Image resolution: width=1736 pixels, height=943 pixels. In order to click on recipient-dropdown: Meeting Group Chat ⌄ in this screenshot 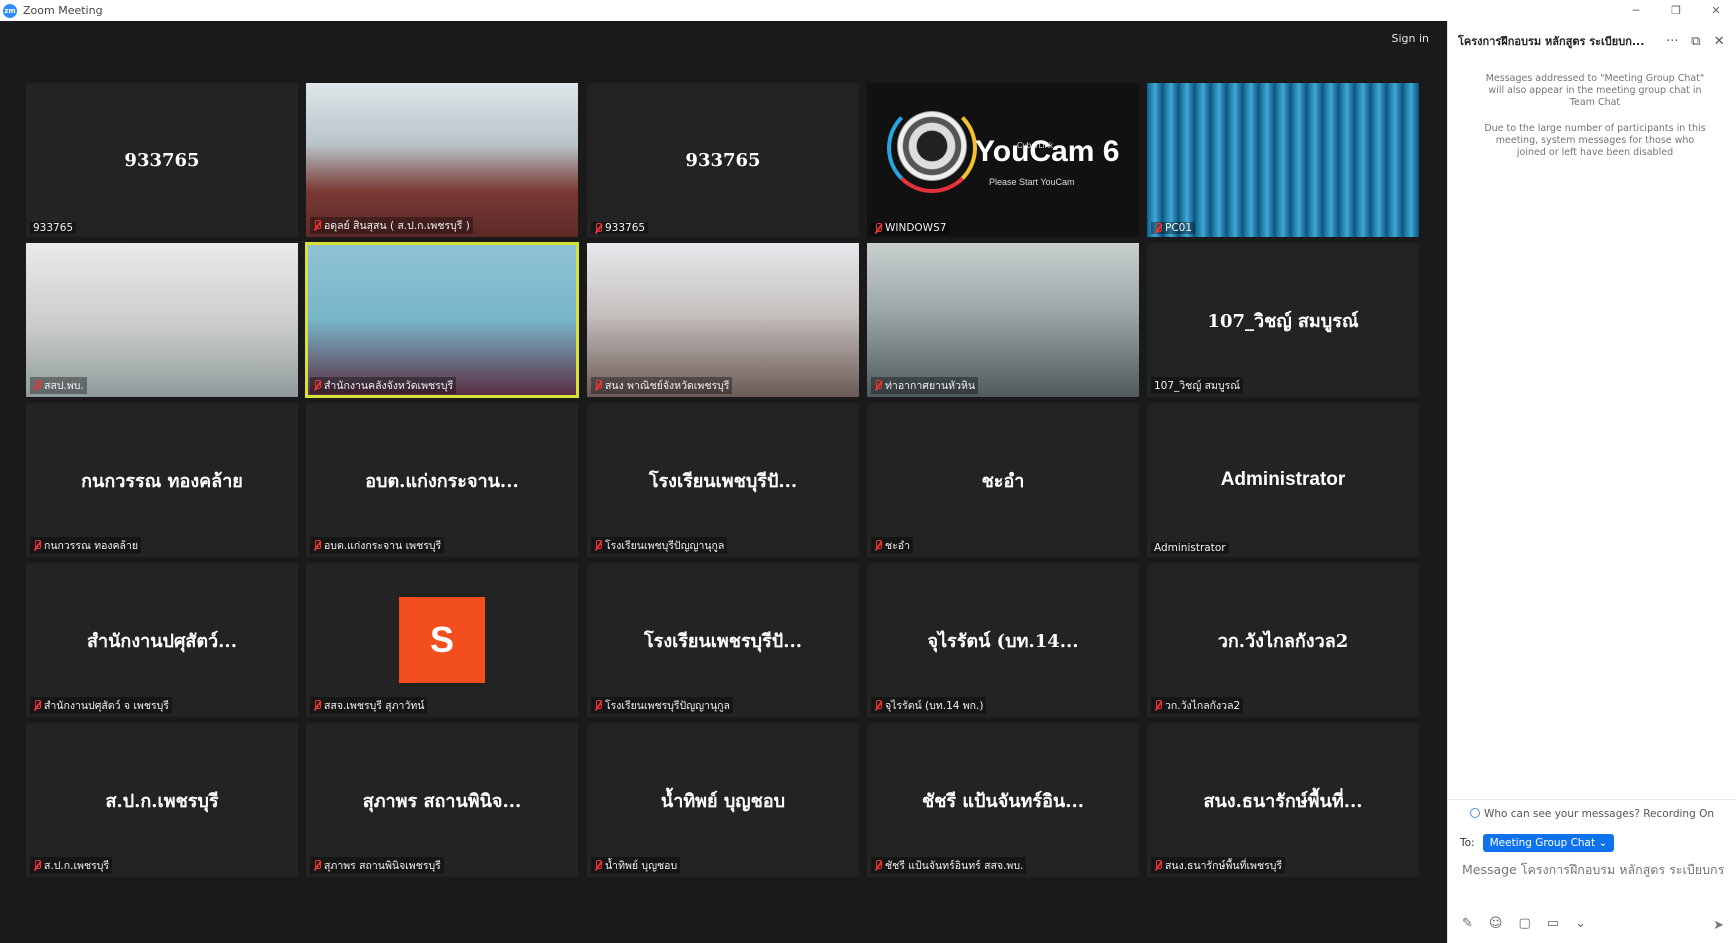, I will do `click(1548, 843)`.